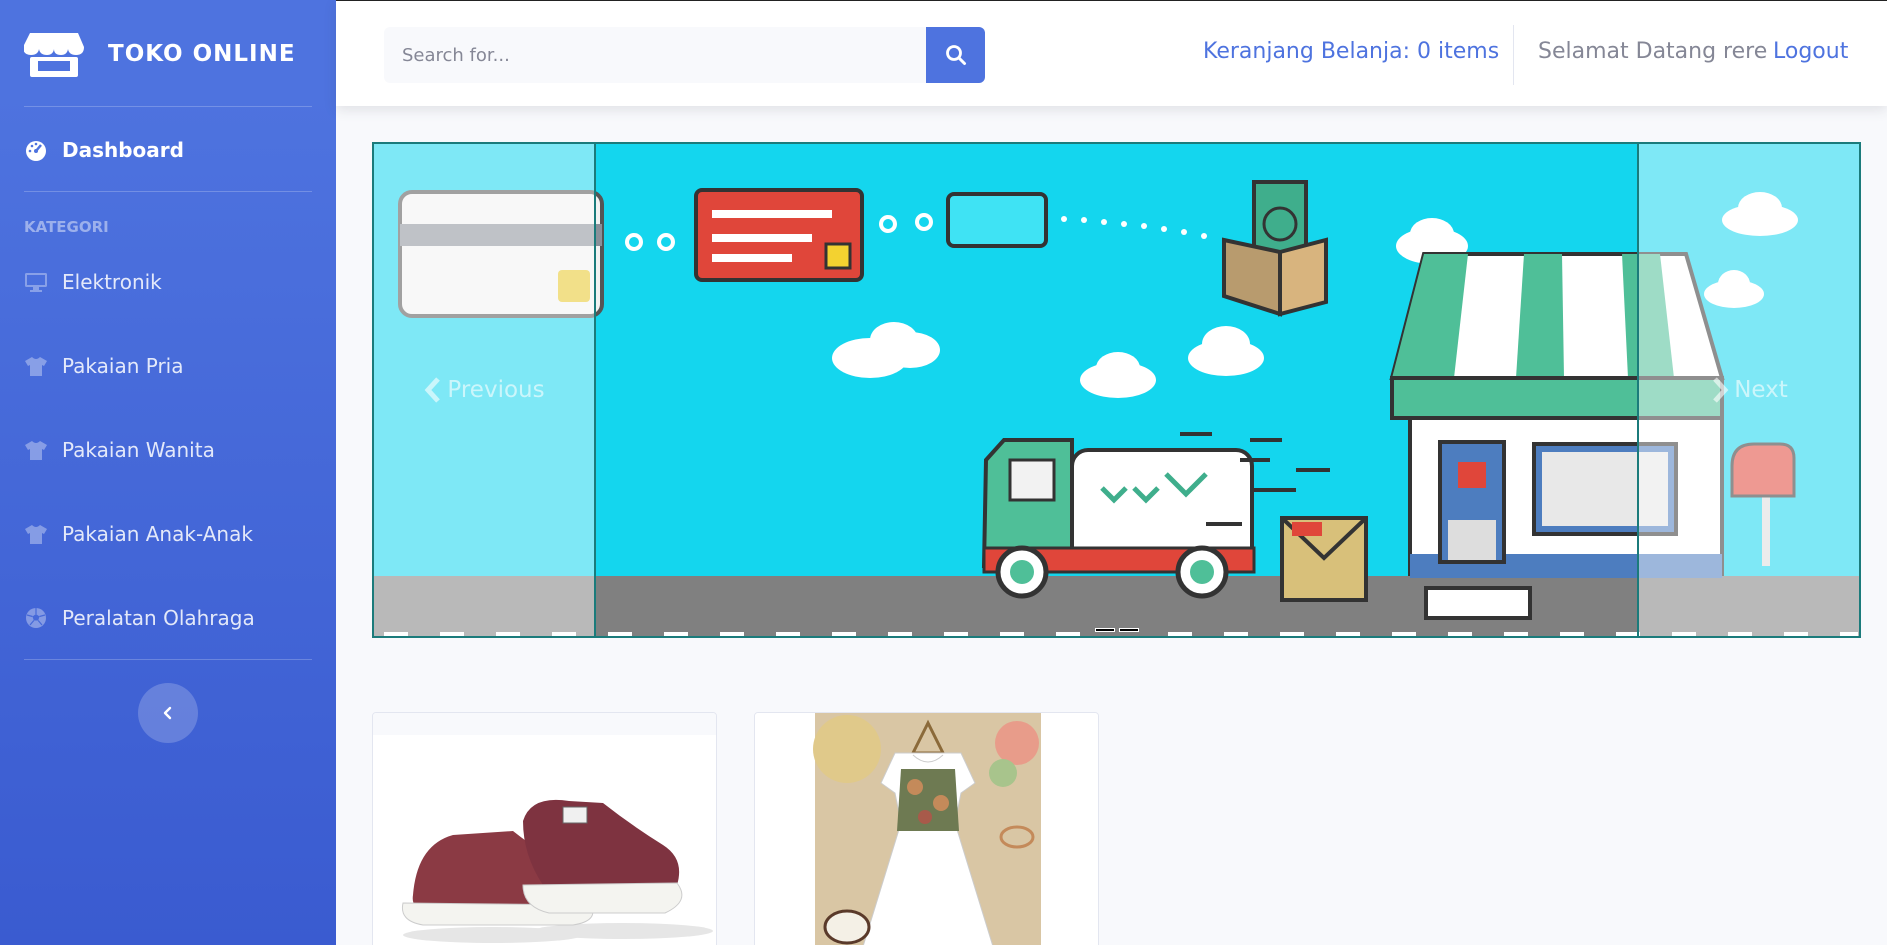 This screenshot has height=945, width=1887. I want to click on sidebar-item-elektronik: Elektronik, so click(168, 282).